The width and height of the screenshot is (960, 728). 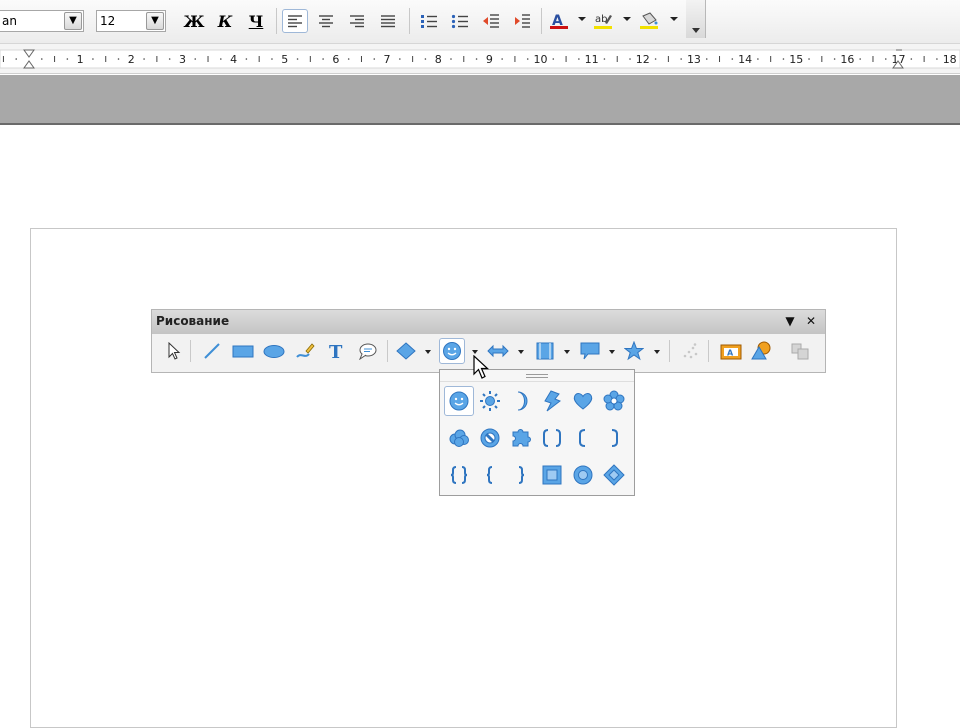 What do you see at coordinates (212, 351) in the screenshot?
I see `line-button` at bounding box center [212, 351].